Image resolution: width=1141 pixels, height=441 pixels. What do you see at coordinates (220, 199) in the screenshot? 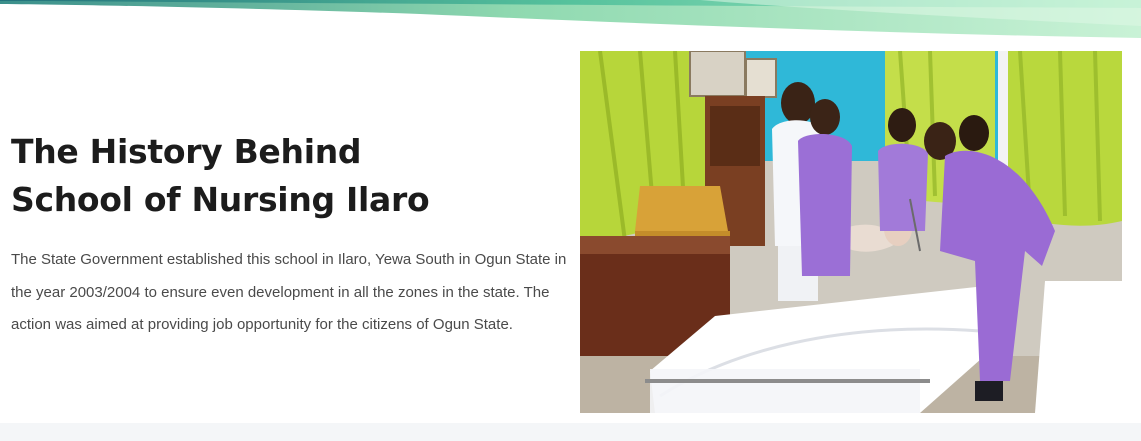
I see `heading-line-2: School of Nursing Ilaro` at bounding box center [220, 199].